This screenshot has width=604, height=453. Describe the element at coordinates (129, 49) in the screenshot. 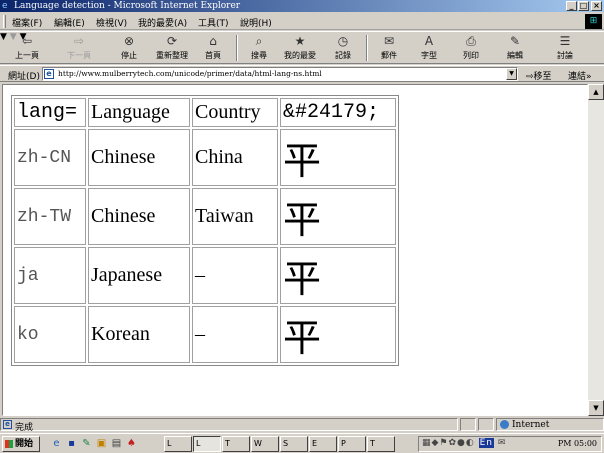

I see `stop-button: ⊗ 停止` at that location.